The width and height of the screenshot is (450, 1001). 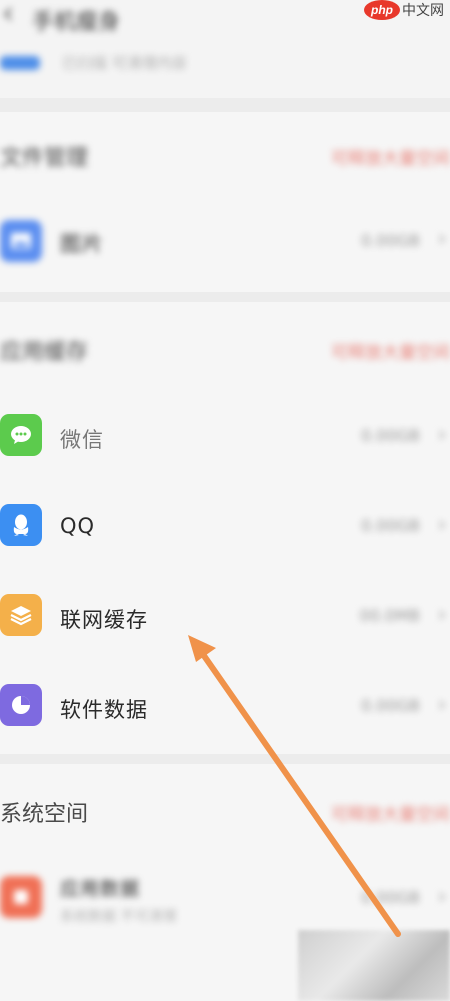 What do you see at coordinates (21, 525) in the screenshot?
I see `qq-penguin-icon` at bounding box center [21, 525].